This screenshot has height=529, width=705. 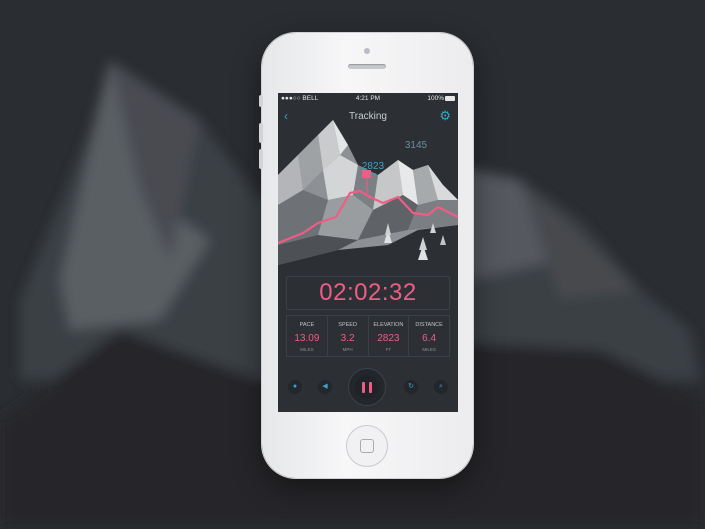 I want to click on battery-icon, so click(x=450, y=98).